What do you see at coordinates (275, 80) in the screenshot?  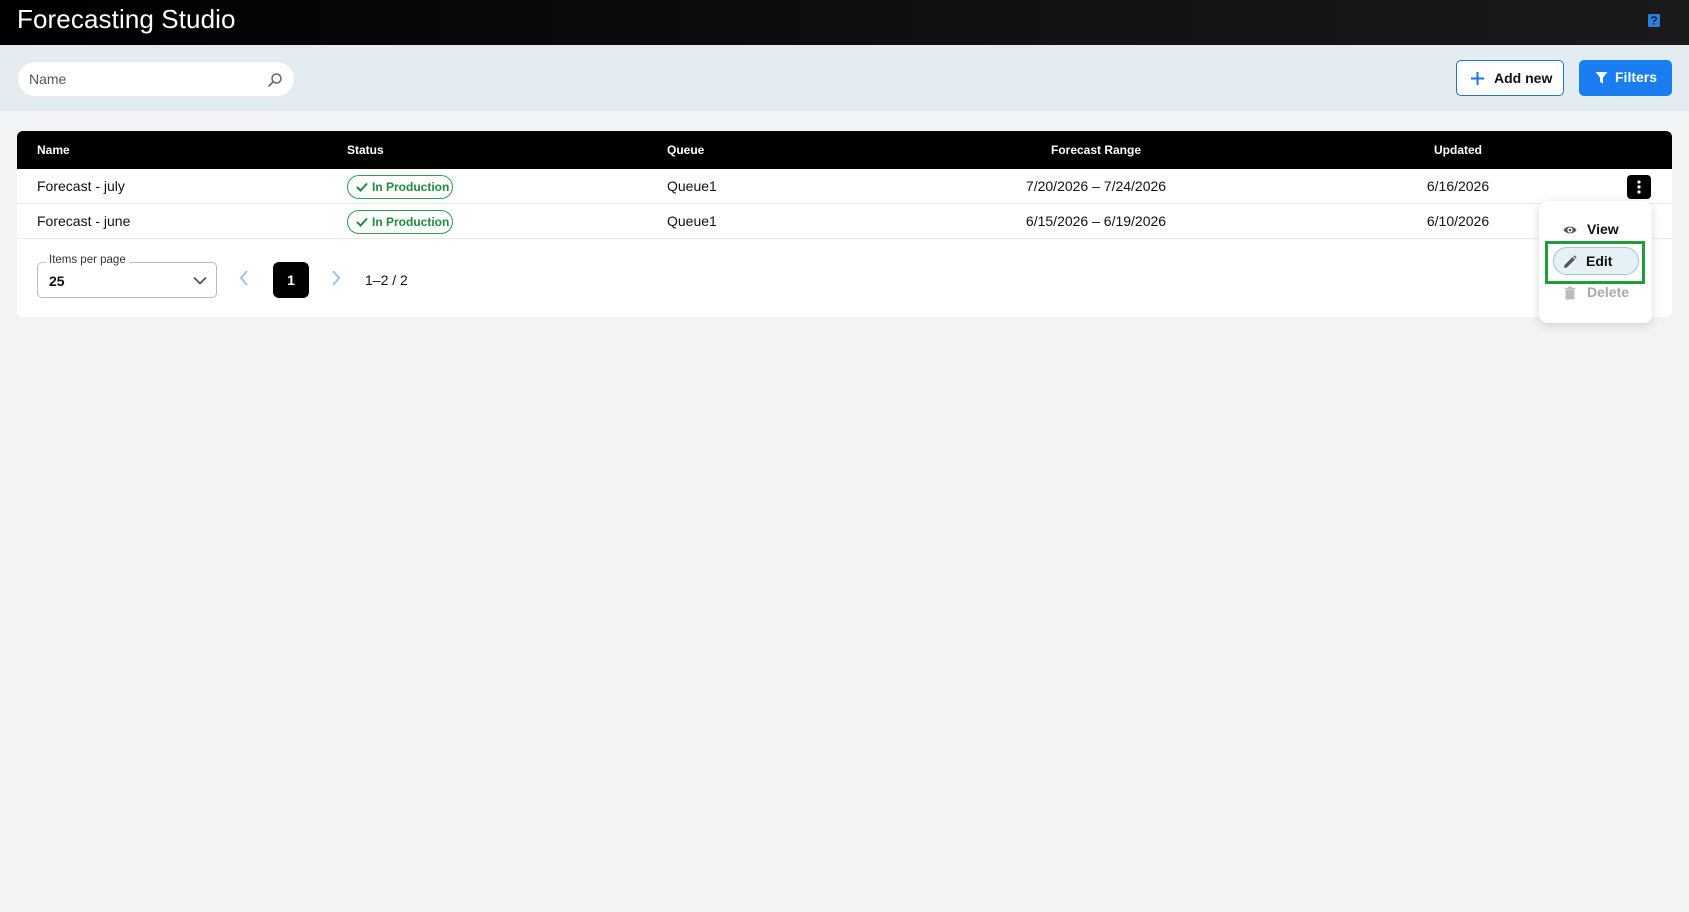 I see `search-icon` at bounding box center [275, 80].